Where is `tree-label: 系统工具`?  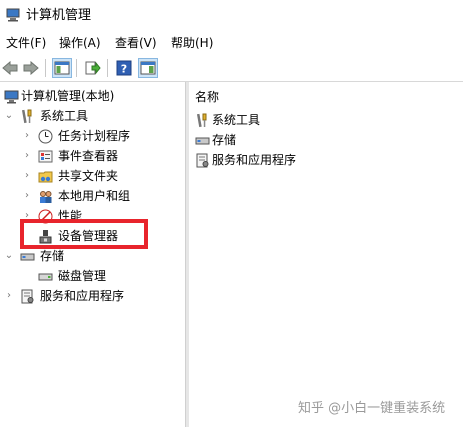
tree-label: 系统工具 is located at coordinates (64, 116).